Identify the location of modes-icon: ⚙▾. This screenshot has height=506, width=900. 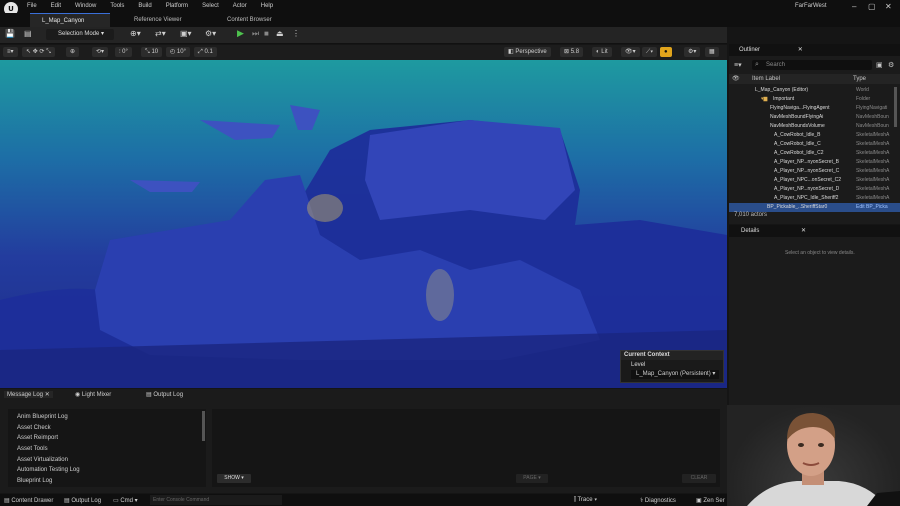
(210, 33).